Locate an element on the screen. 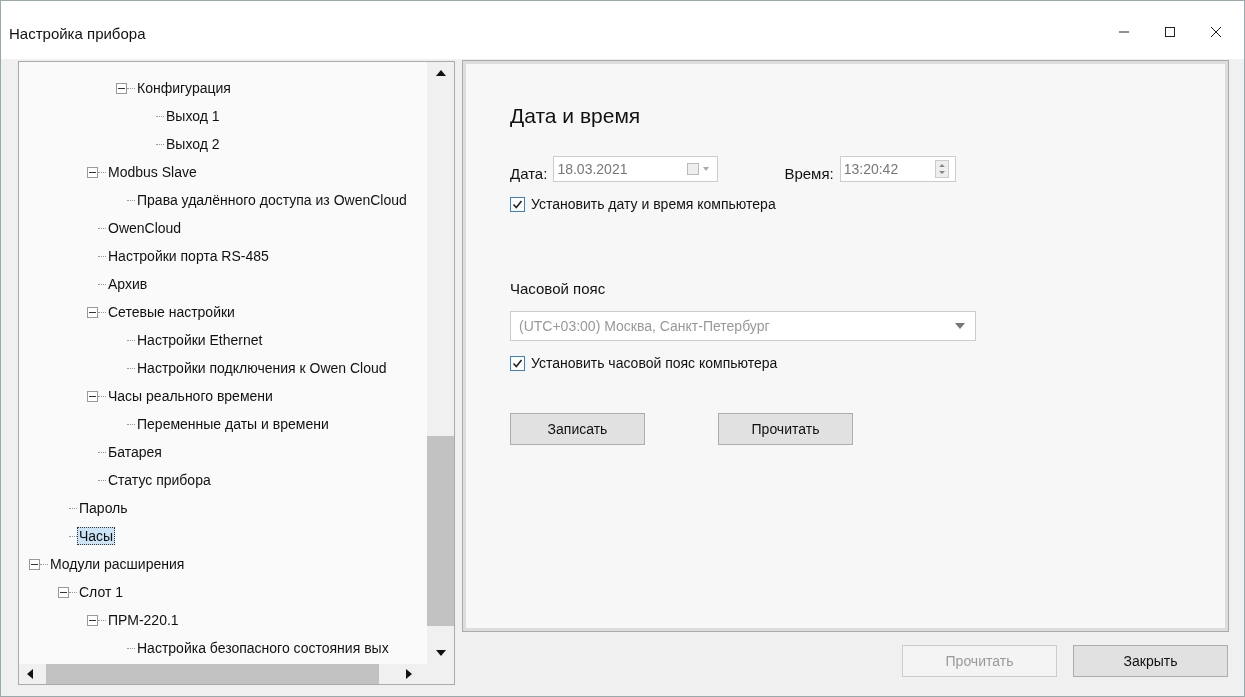 The width and height of the screenshot is (1245, 697). tree-item: Модули расширения is located at coordinates (117, 564).